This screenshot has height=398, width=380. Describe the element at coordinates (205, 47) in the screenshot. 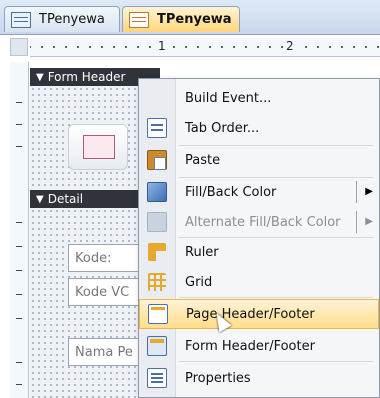

I see `horizontal-ruler: 1 2` at that location.